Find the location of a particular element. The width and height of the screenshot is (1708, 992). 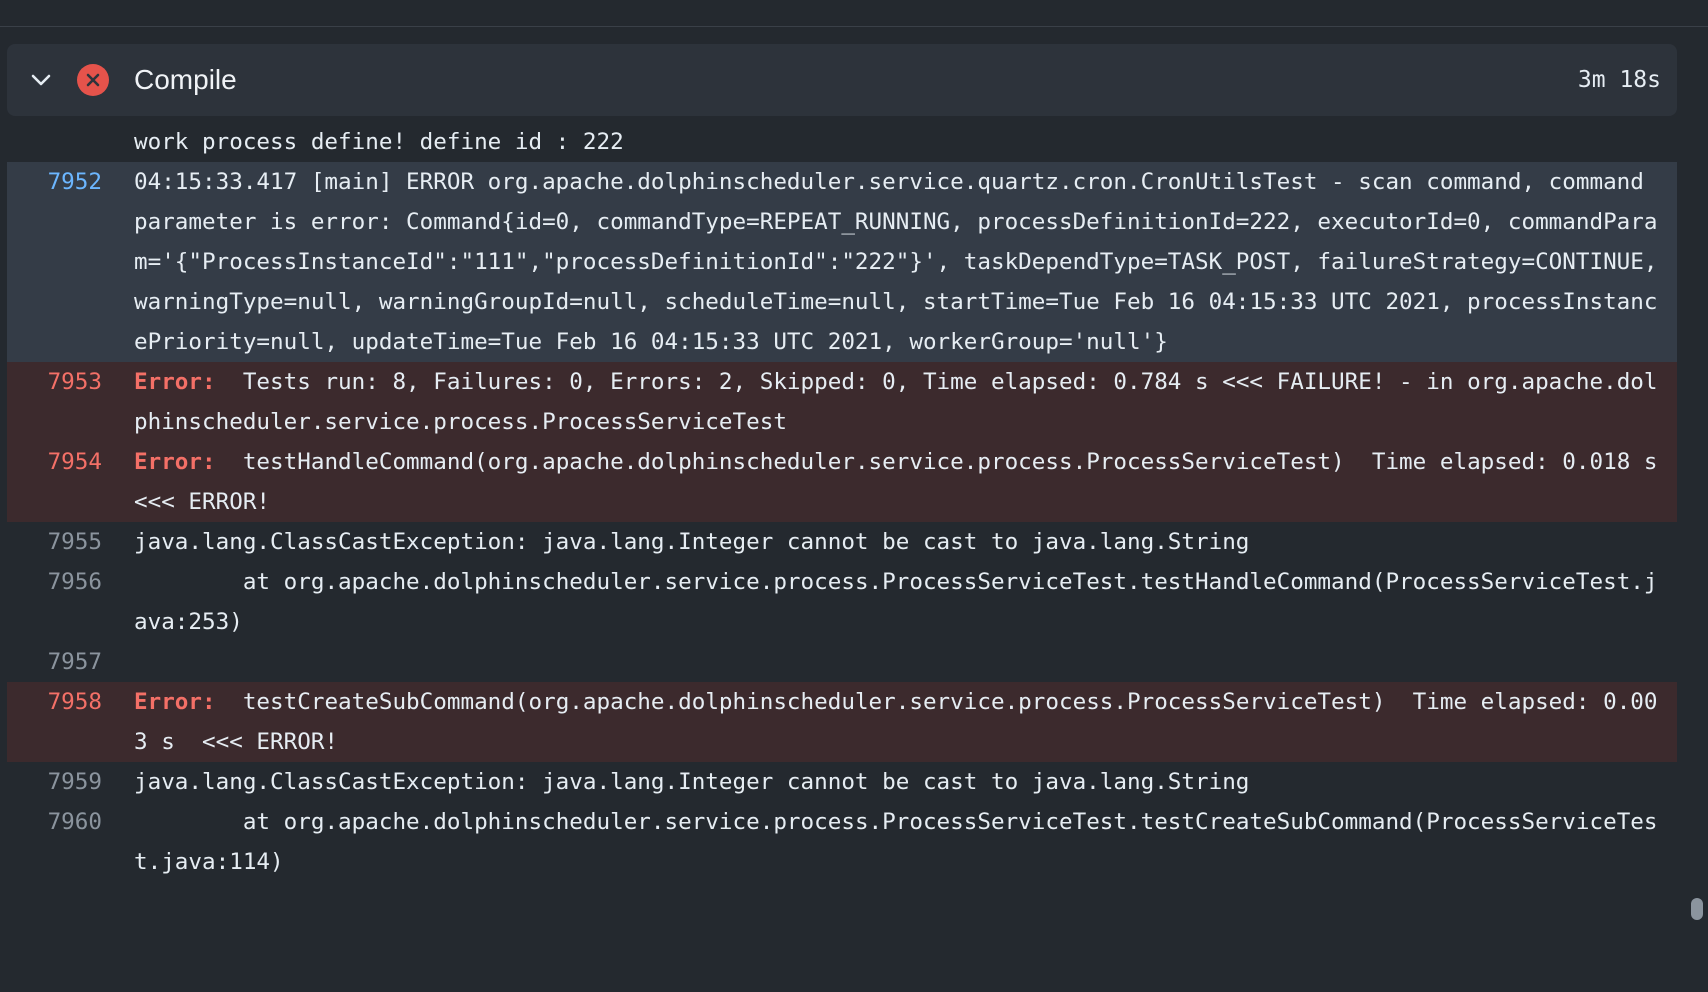

log-line: 7957 is located at coordinates (842, 662).